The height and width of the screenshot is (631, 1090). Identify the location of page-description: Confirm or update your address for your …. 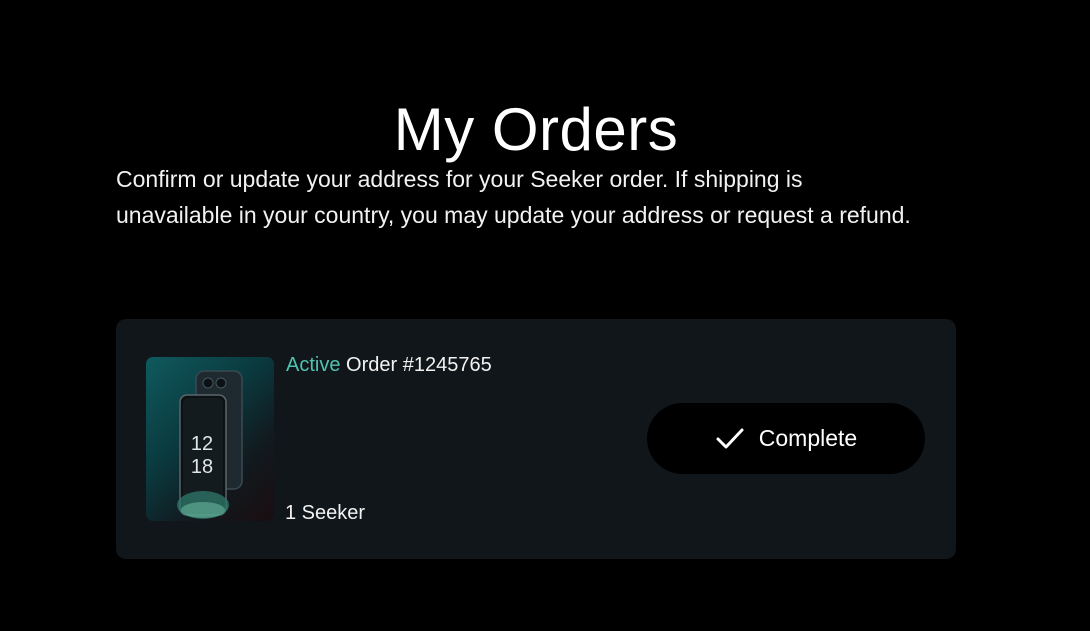
(513, 197).